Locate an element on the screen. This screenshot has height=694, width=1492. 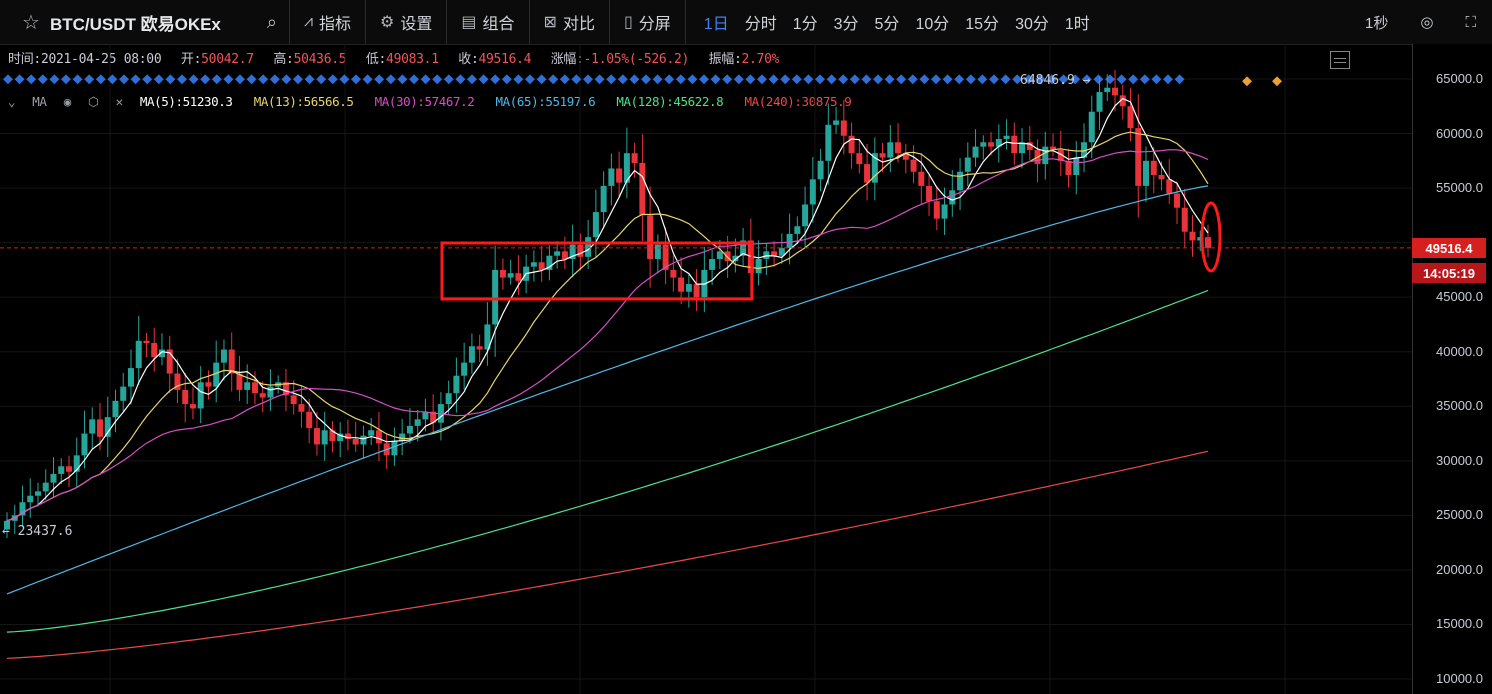
symbol-name: BTC/USDT 欧易OKEx is located at coordinates (135, 22).